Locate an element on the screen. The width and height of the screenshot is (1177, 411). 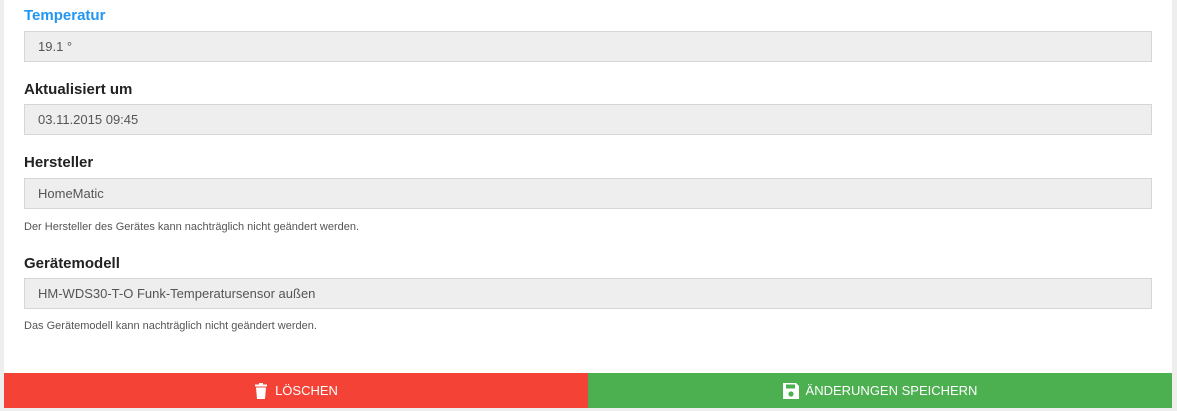
delete-button: LÖSCHEN is located at coordinates (296, 390).